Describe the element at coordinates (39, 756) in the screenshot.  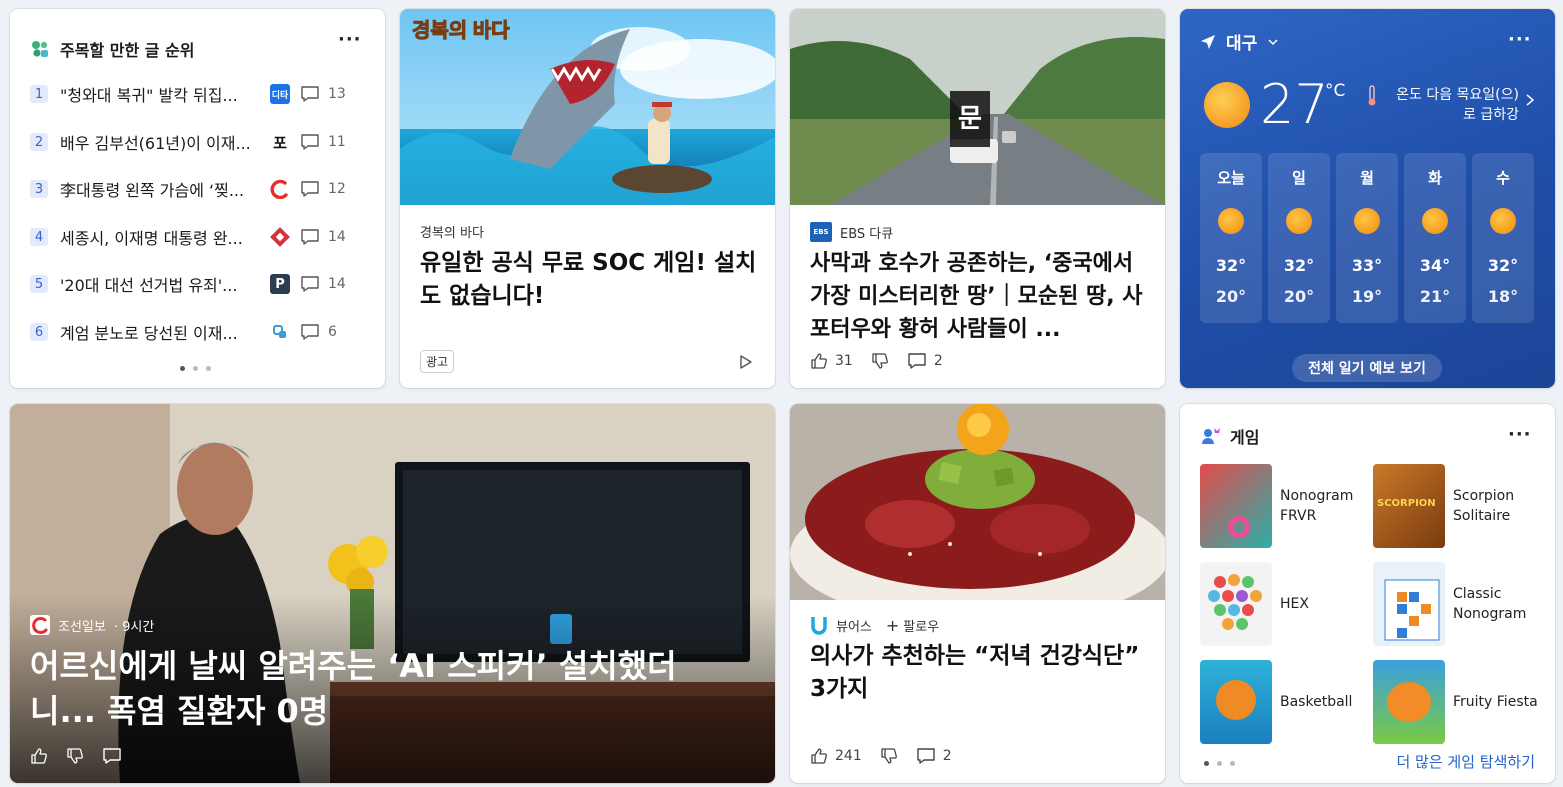
I see `like-button` at that location.